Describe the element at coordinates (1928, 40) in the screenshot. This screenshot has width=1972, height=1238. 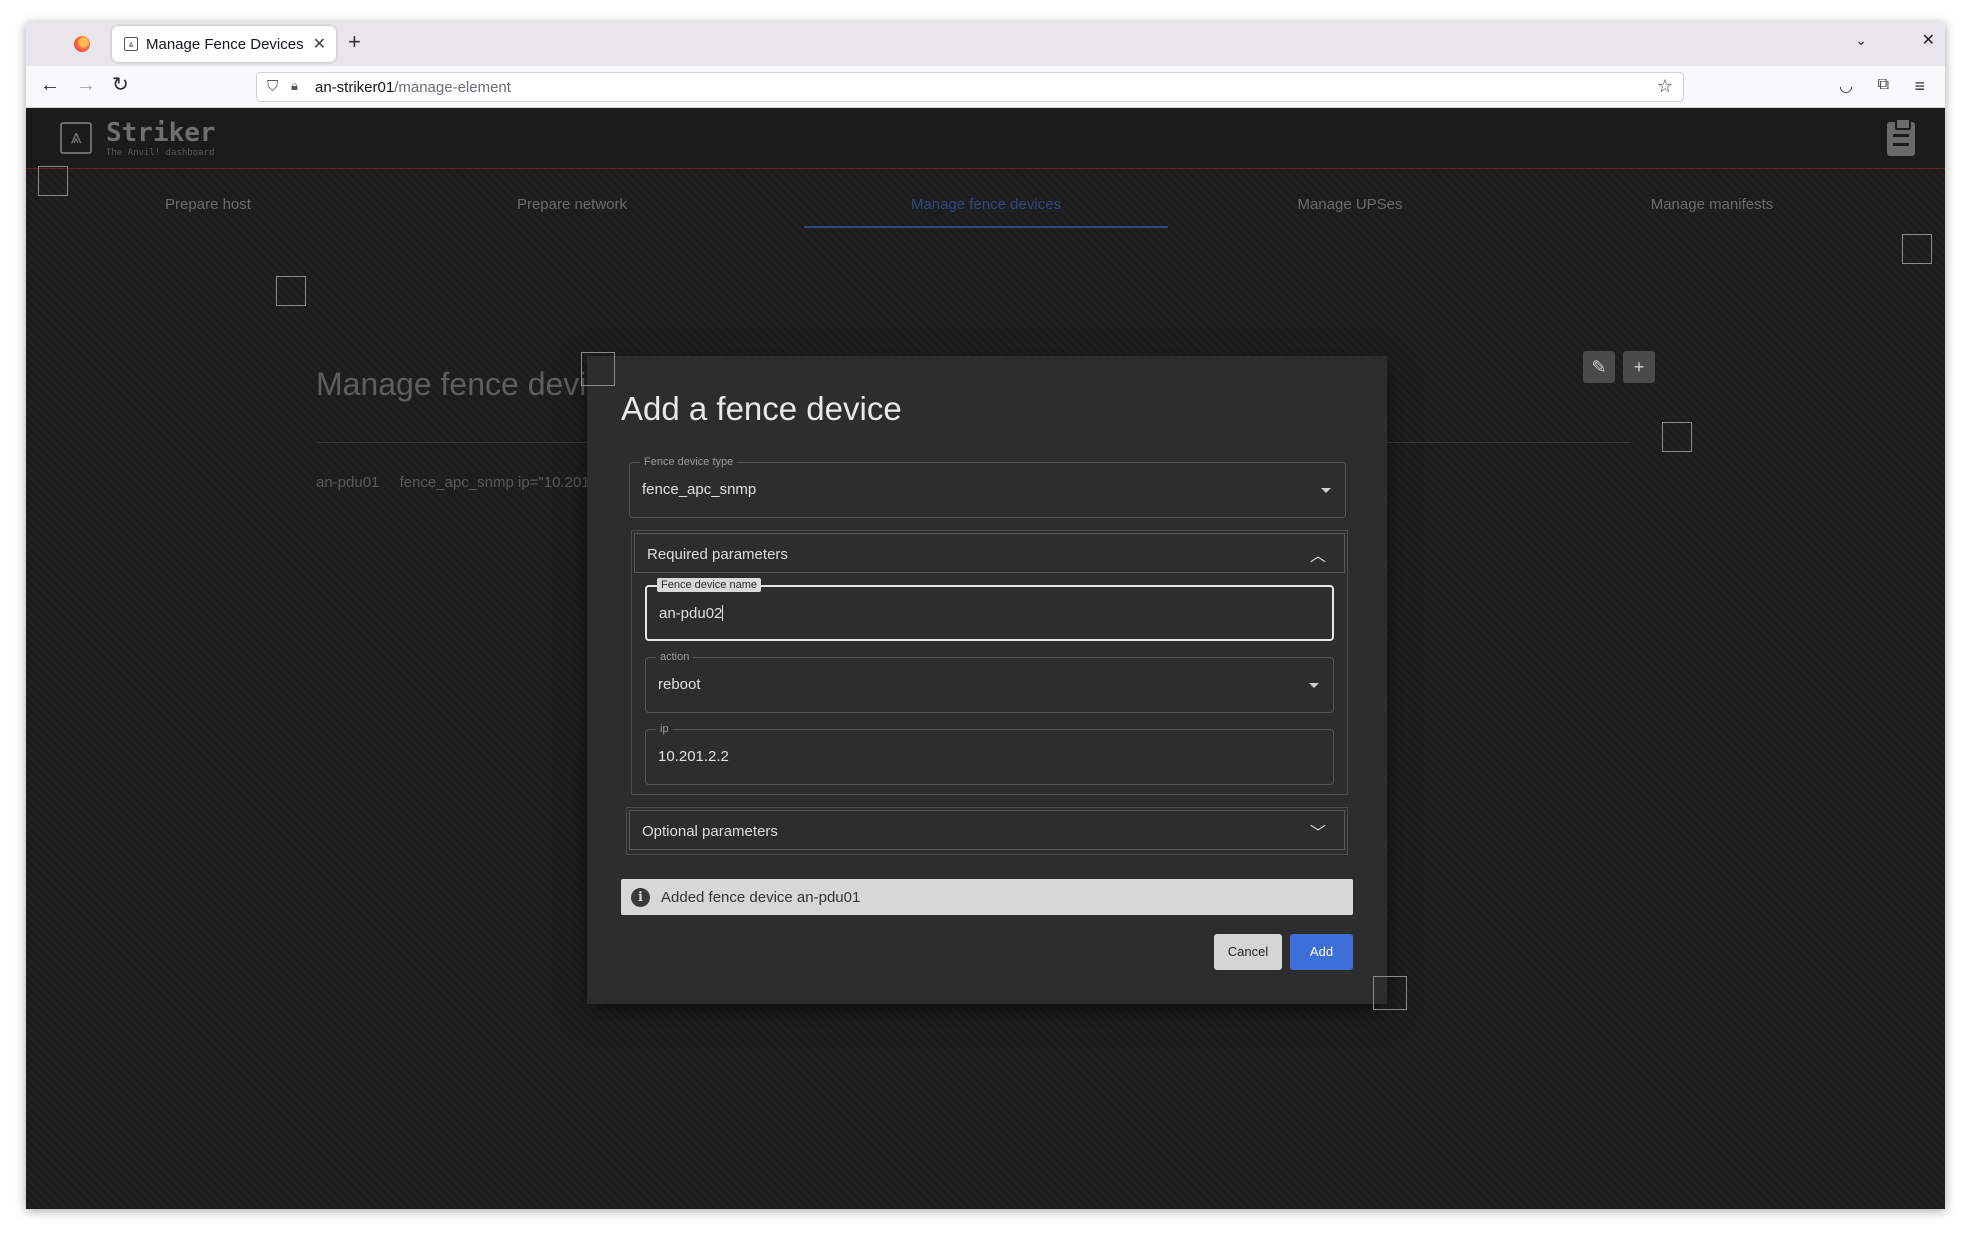
I see `window-close-icon: ✕` at that location.